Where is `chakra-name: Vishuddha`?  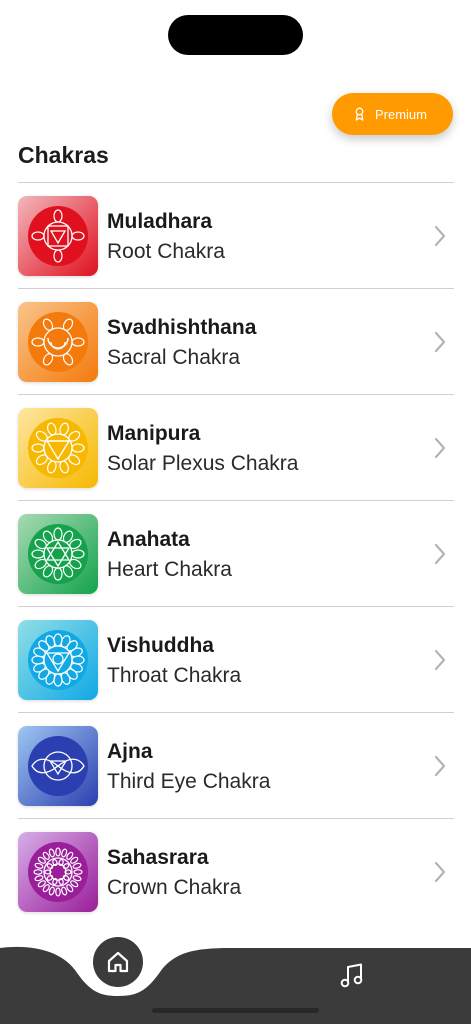 chakra-name: Vishuddha is located at coordinates (160, 645).